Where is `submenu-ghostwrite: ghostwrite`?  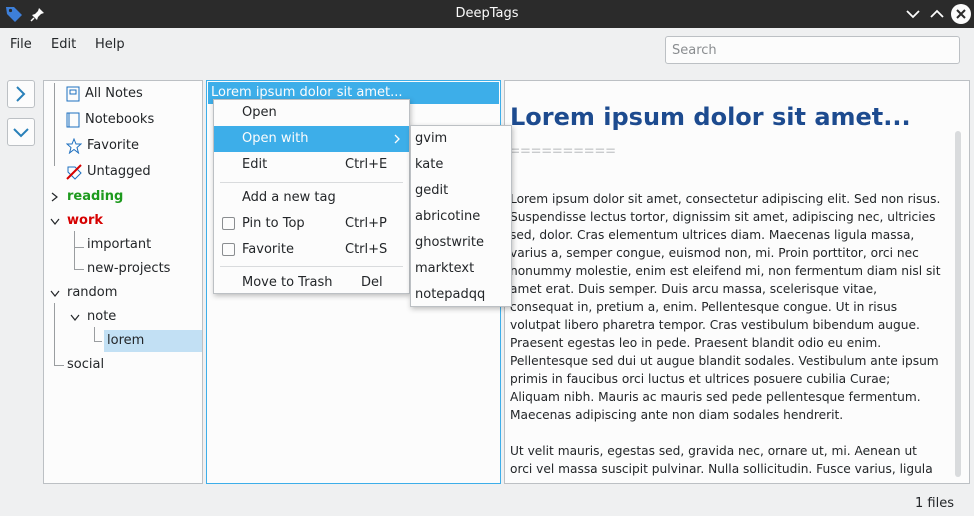
submenu-ghostwrite: ghostwrite is located at coordinates (461, 243).